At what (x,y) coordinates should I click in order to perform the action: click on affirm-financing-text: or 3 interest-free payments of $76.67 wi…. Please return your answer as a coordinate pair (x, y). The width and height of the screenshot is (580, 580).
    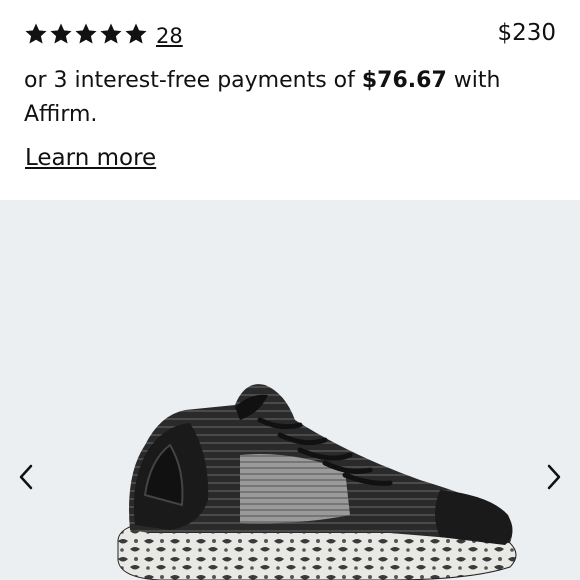
    Looking at the image, I should click on (284, 98).